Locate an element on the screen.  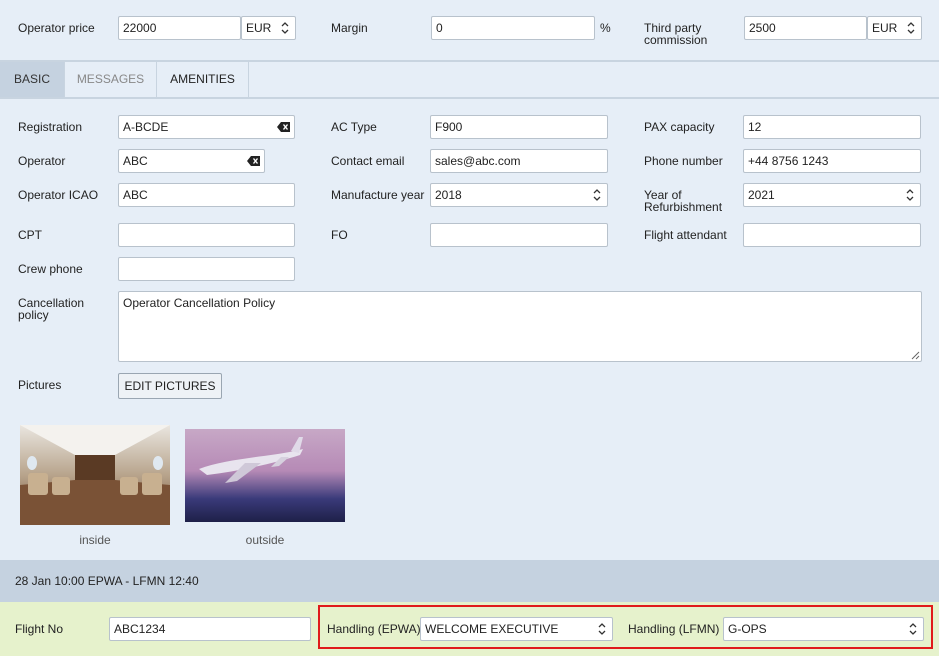
picture-outside-caption: outside is located at coordinates (265, 540).